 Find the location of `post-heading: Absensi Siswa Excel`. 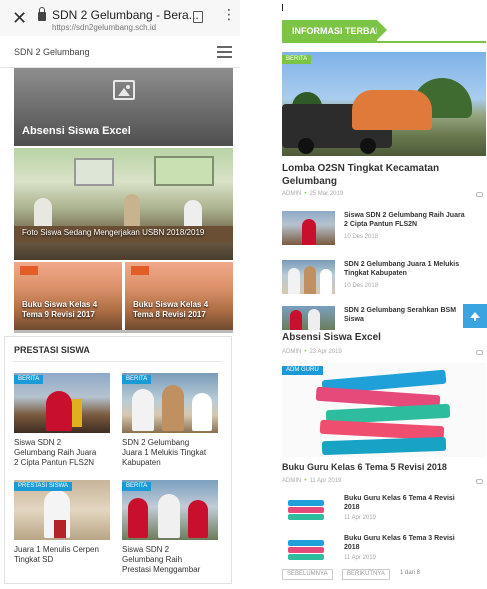

post-heading: Absensi Siswa Excel is located at coordinates (331, 337).